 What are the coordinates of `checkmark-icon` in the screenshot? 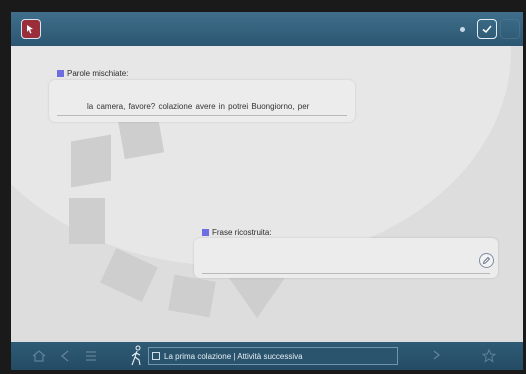 It's located at (487, 29).